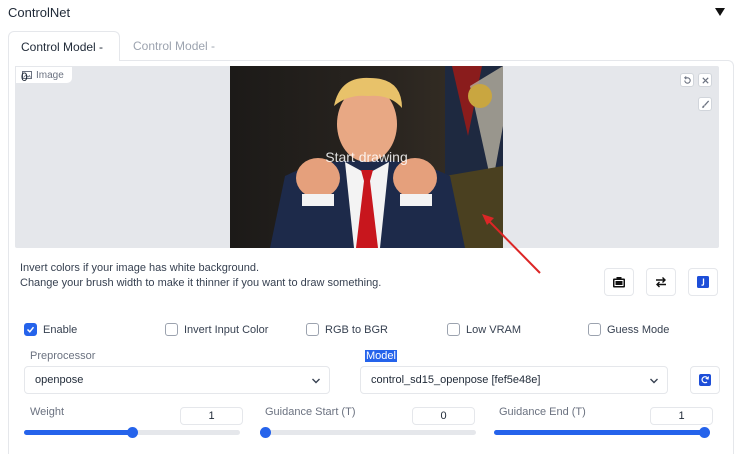 This screenshot has width=740, height=454. What do you see at coordinates (681, 416) in the screenshot?
I see `guidance-end-input: 1` at bounding box center [681, 416].